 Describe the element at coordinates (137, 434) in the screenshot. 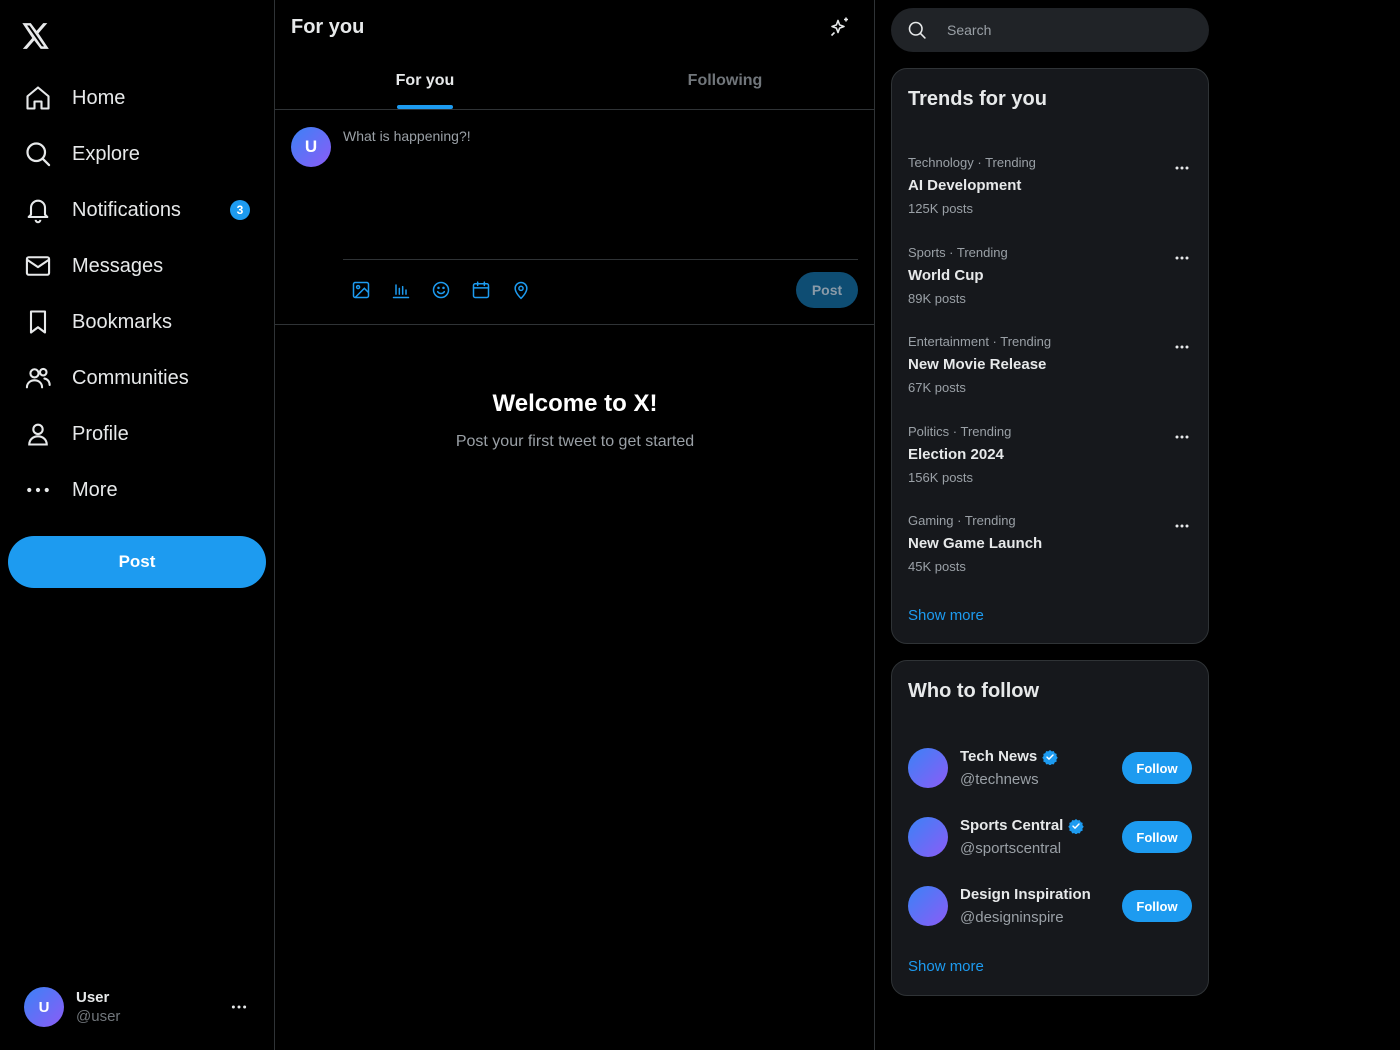

I see `nav-item-profile: Profile` at that location.